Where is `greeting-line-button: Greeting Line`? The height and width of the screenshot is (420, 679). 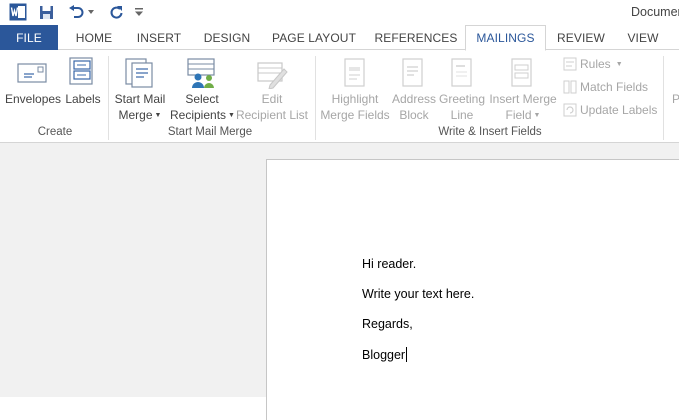
greeting-line-button: Greeting Line is located at coordinates (462, 107).